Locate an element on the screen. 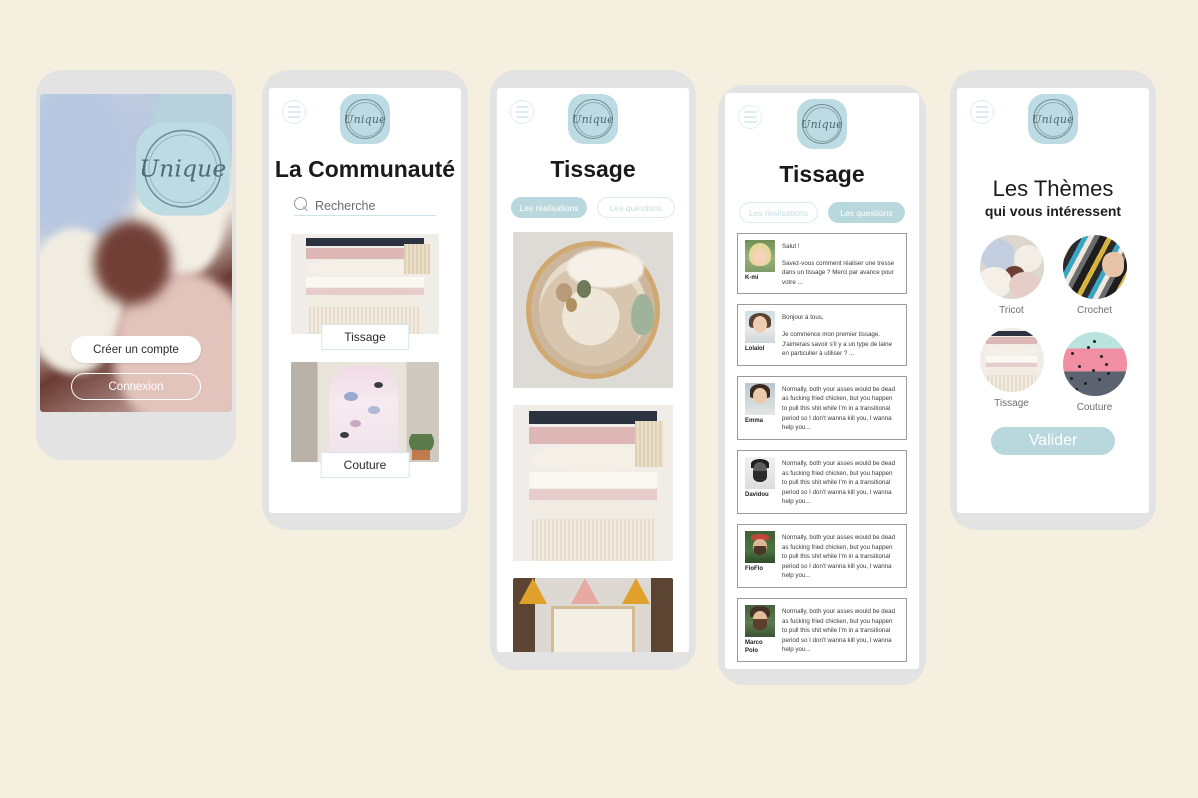  post-image-hoop is located at coordinates (593, 310).